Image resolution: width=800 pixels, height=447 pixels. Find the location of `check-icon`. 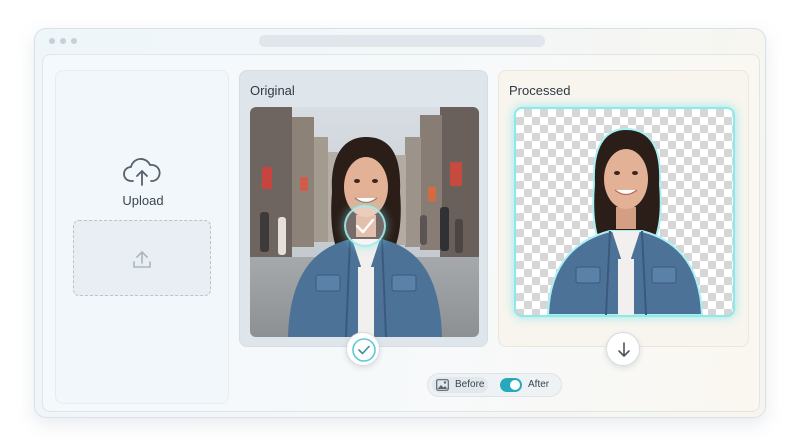

check-icon is located at coordinates (365, 226).